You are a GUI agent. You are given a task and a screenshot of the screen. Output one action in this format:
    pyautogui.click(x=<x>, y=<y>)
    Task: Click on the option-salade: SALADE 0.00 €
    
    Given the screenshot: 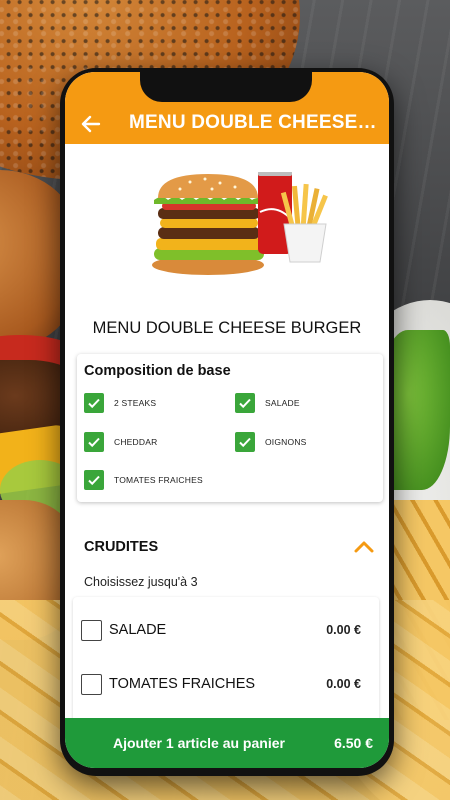 What is the action you would take?
    pyautogui.click(x=226, y=630)
    